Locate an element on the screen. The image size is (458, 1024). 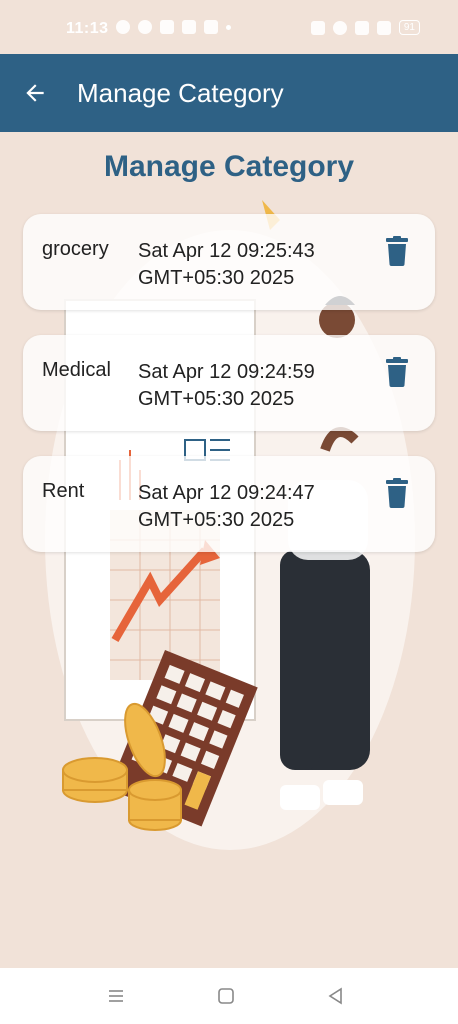
signal-icon is located at coordinates (383, 27).